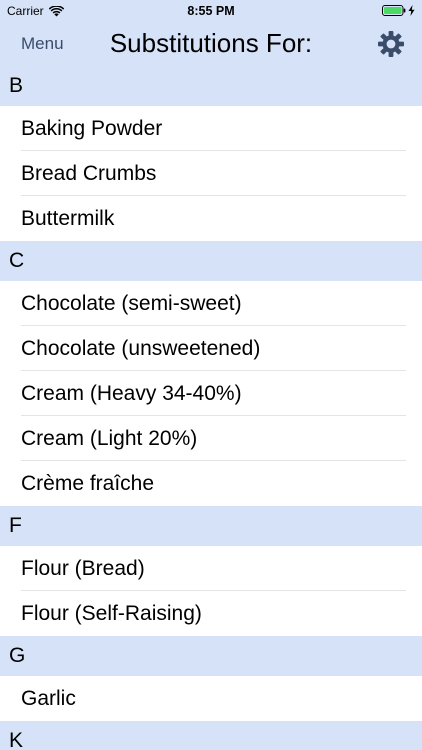 The image size is (422, 750). I want to click on page-title: Substitutions For:, so click(211, 43).